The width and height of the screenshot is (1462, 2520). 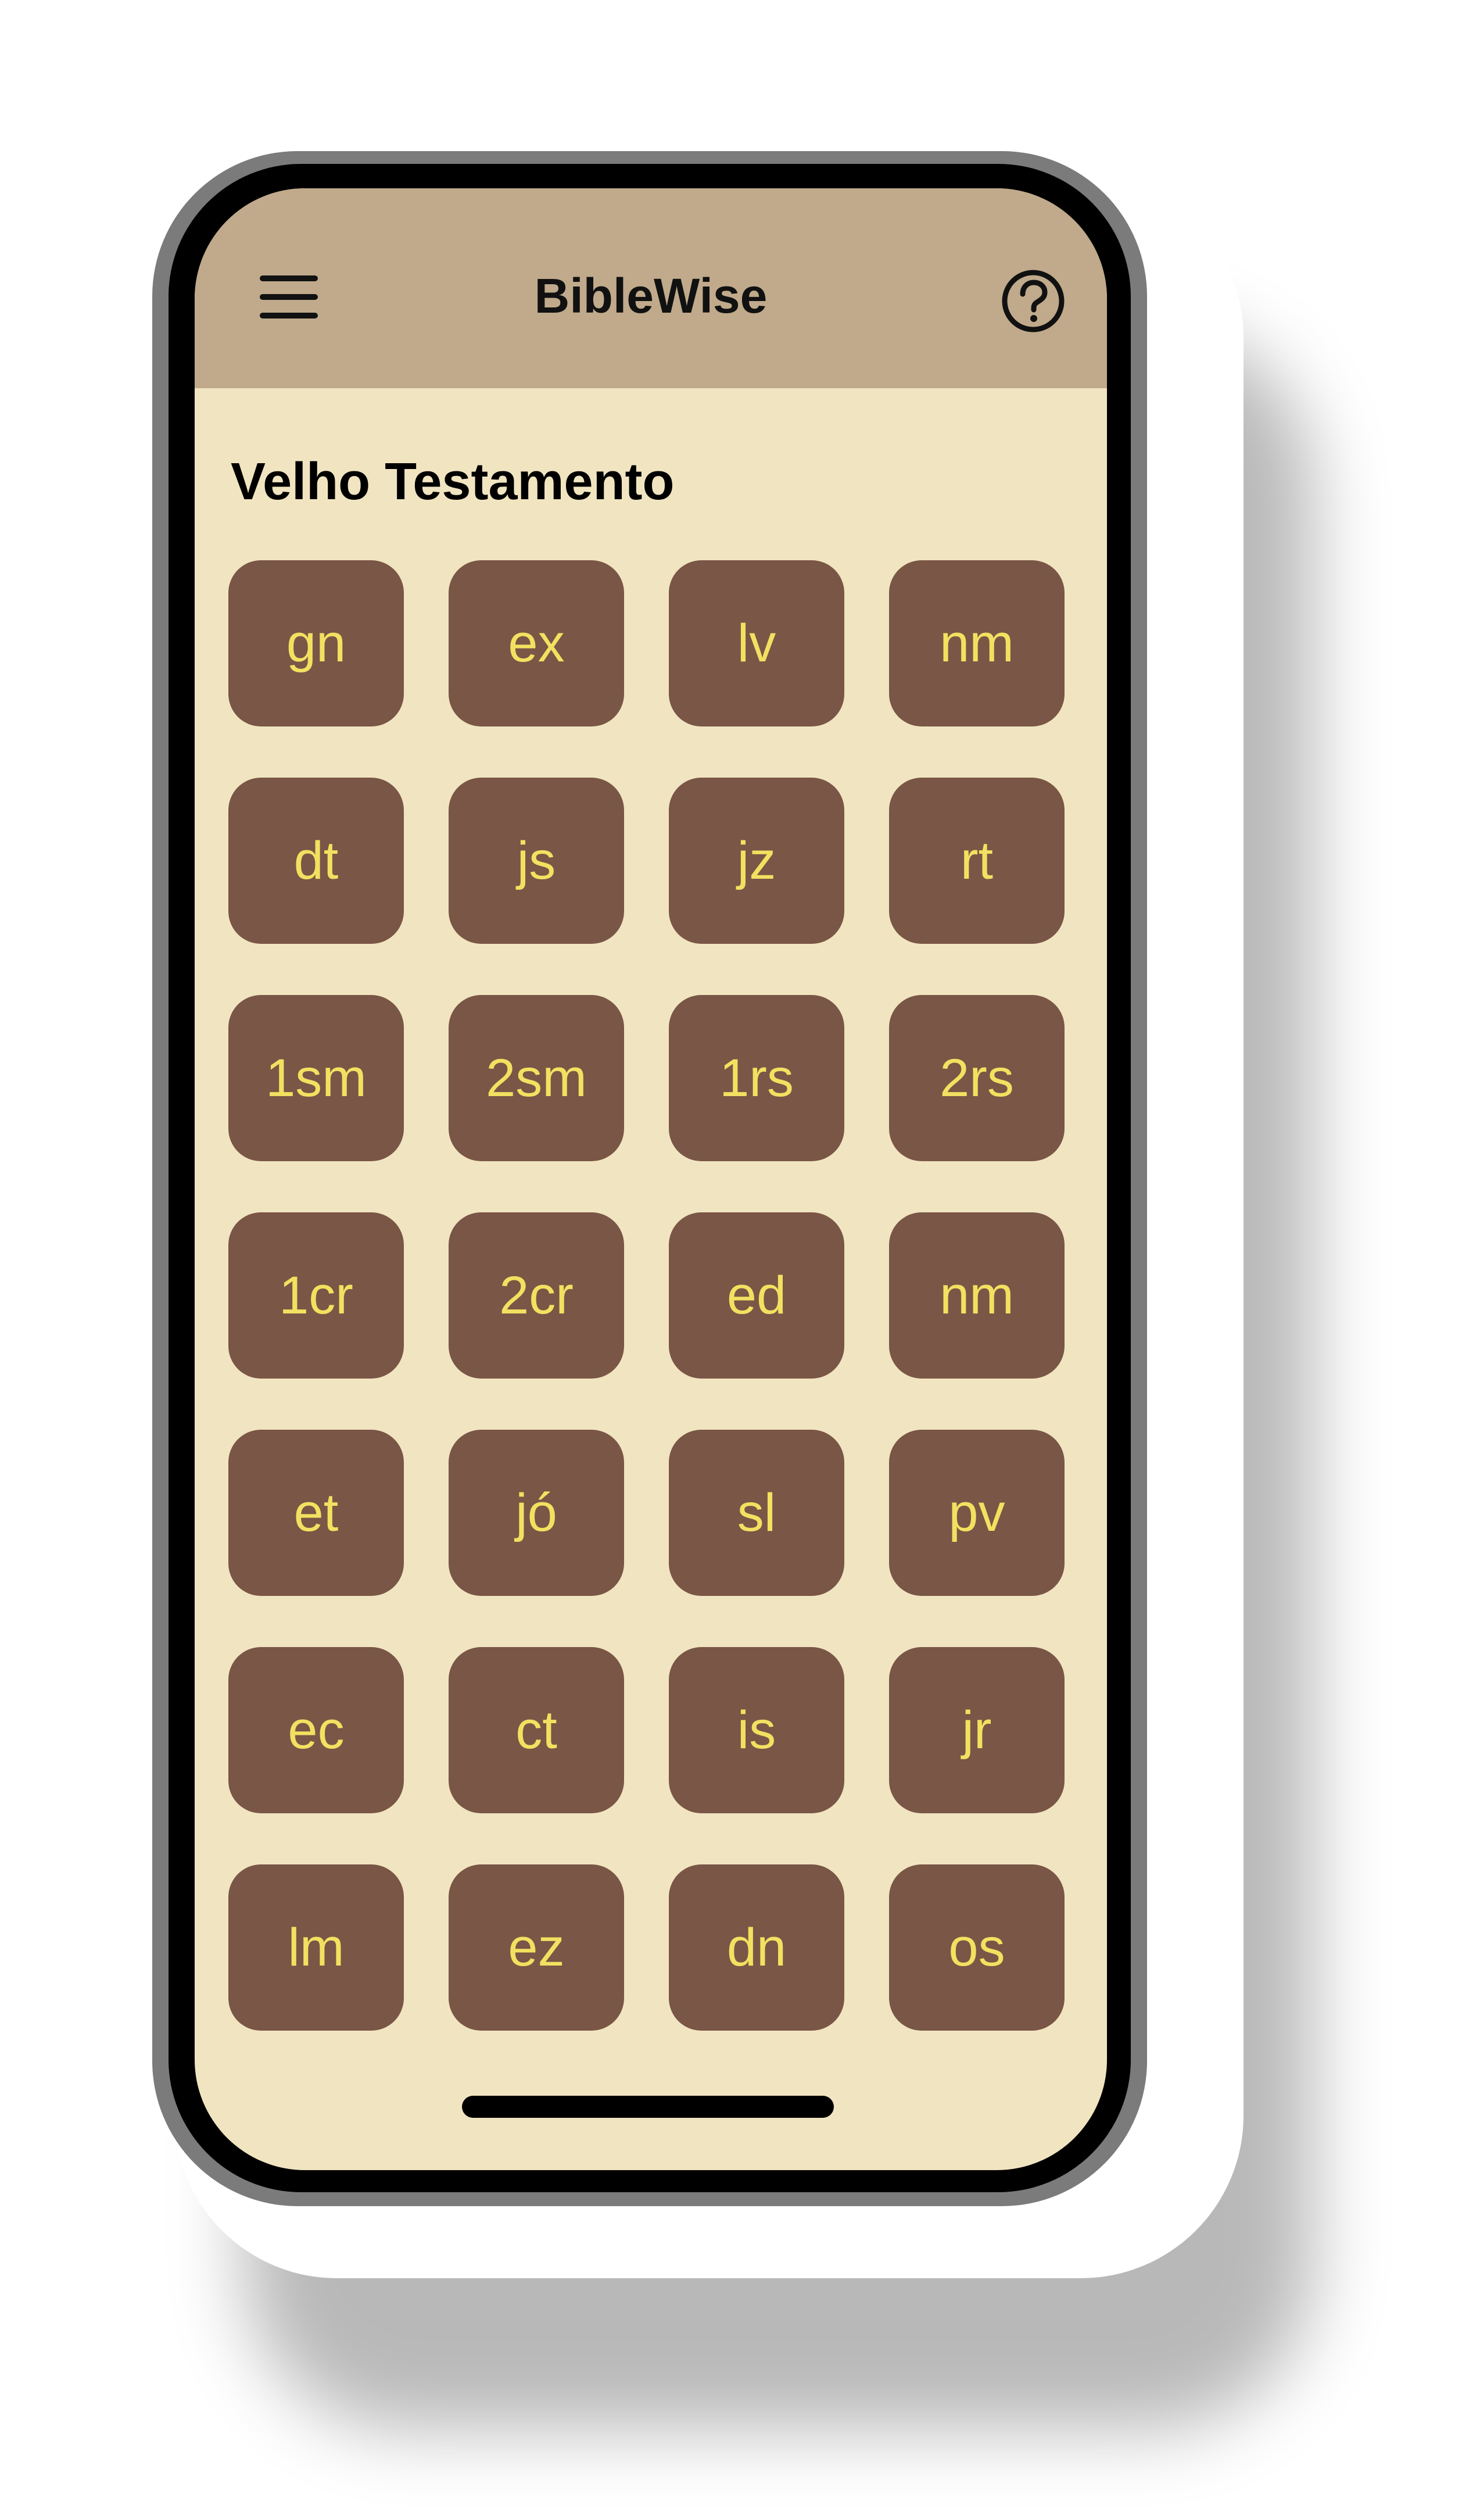 I want to click on book-button: ct, so click(x=536, y=1730).